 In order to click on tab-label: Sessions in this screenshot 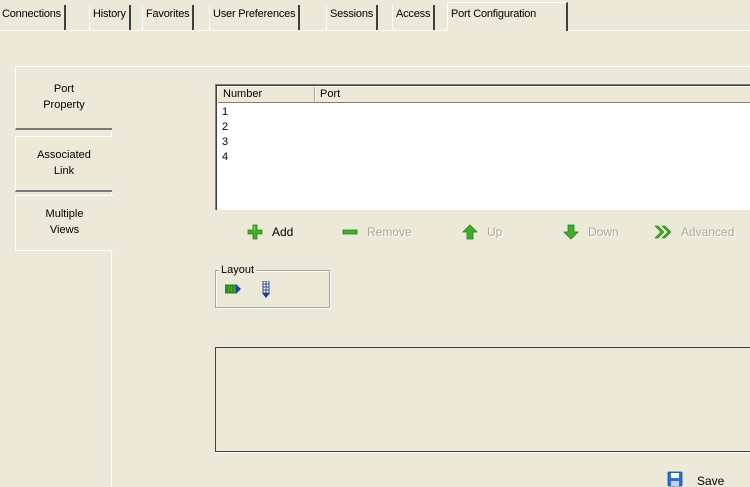, I will do `click(352, 14)`.